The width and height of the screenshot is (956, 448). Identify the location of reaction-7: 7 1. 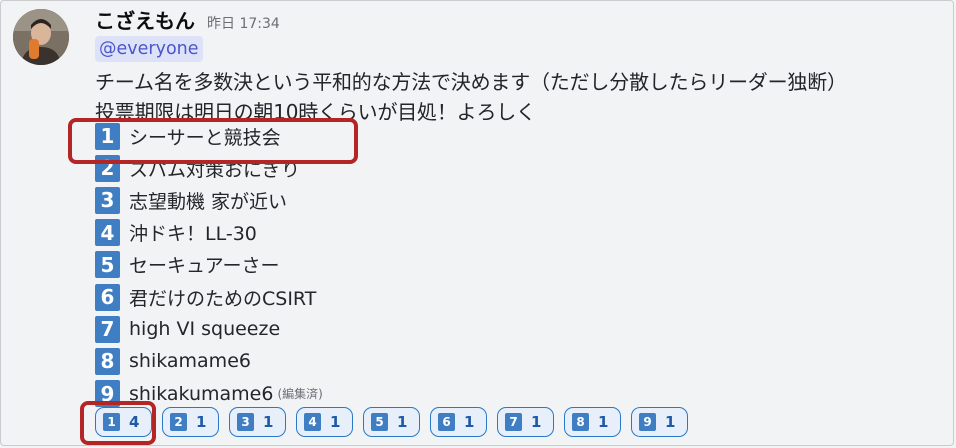
(525, 422).